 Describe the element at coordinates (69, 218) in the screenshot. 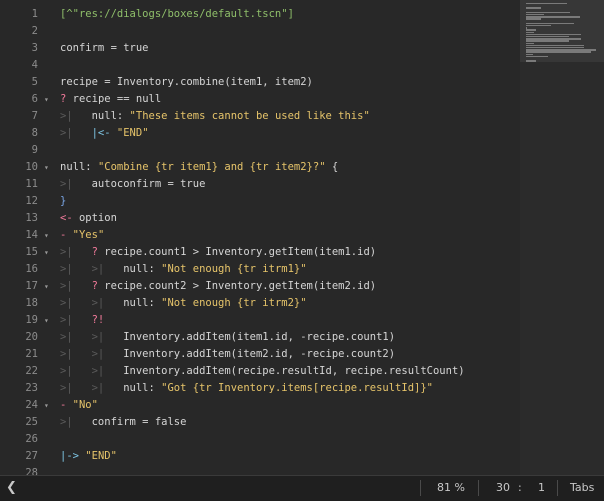

I see `code-token: <-` at that location.